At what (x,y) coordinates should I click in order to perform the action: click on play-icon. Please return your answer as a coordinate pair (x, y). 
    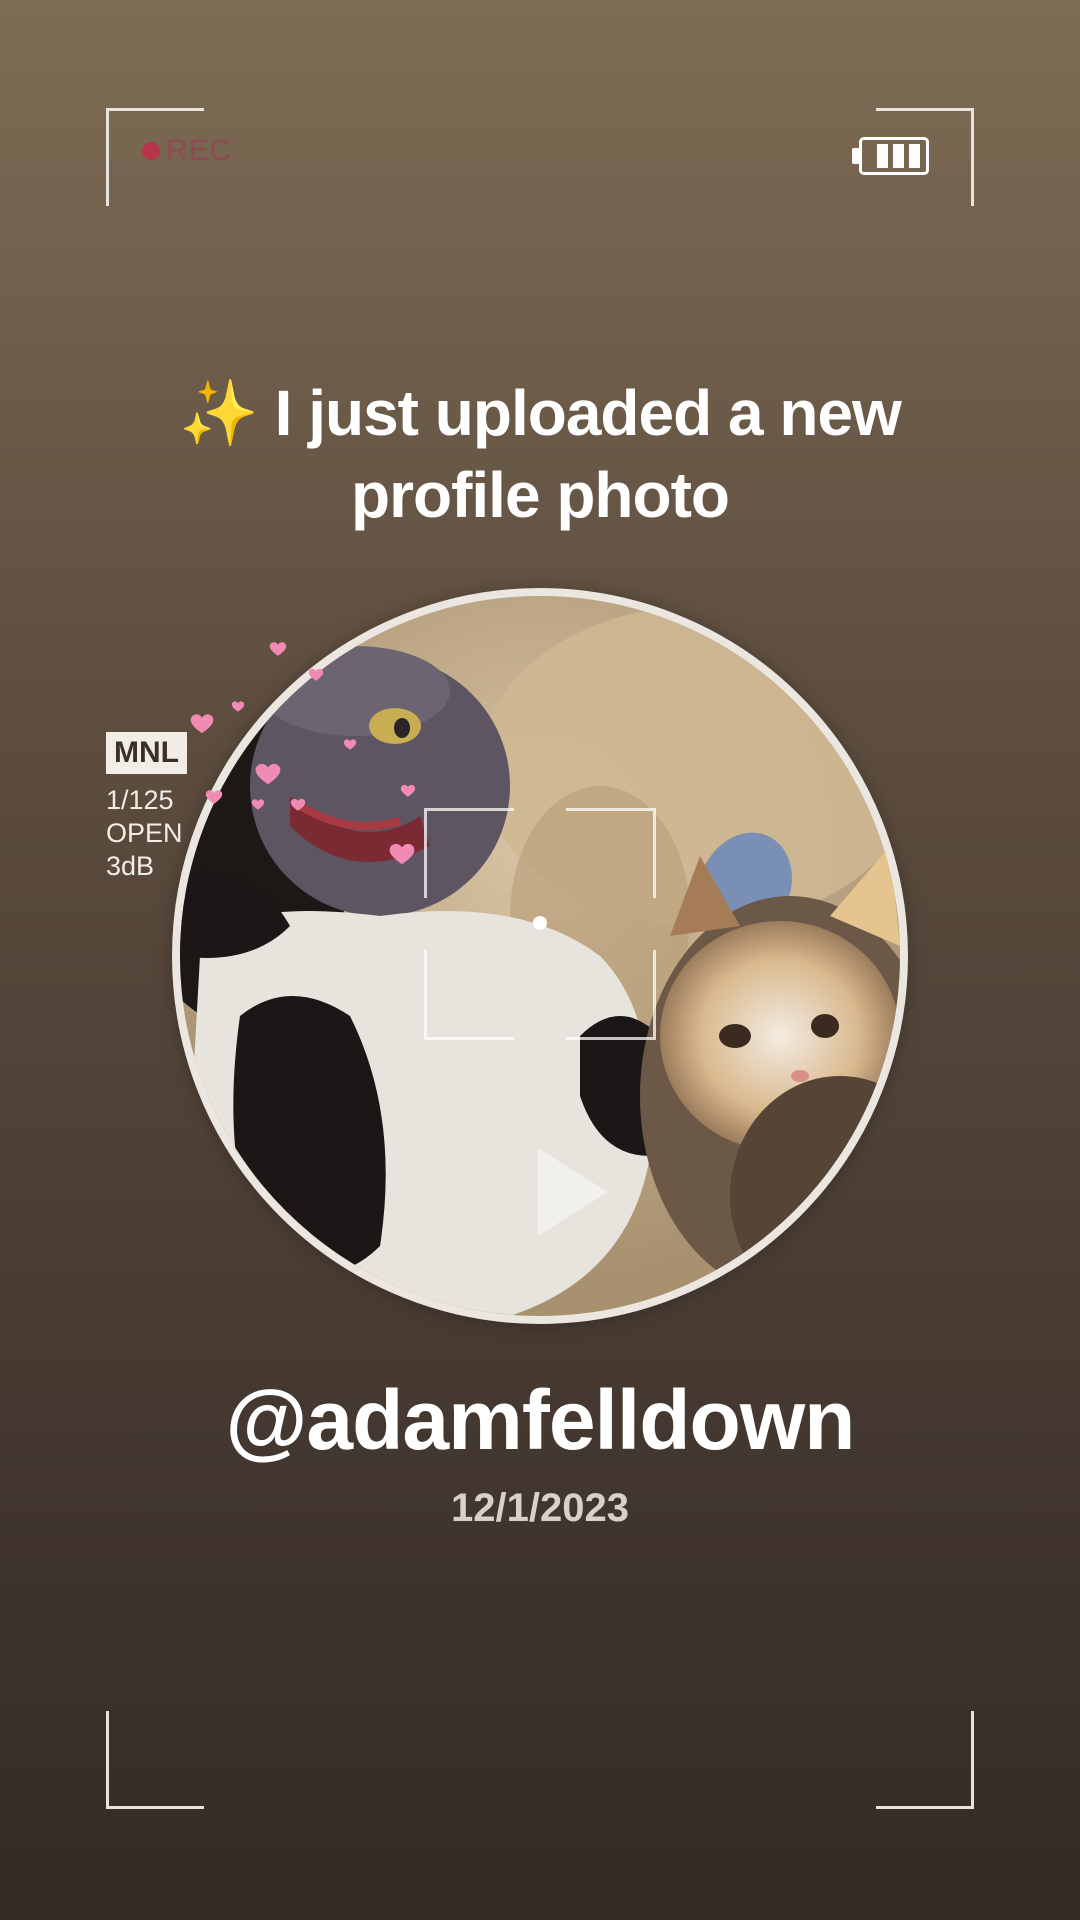
    Looking at the image, I should click on (573, 1192).